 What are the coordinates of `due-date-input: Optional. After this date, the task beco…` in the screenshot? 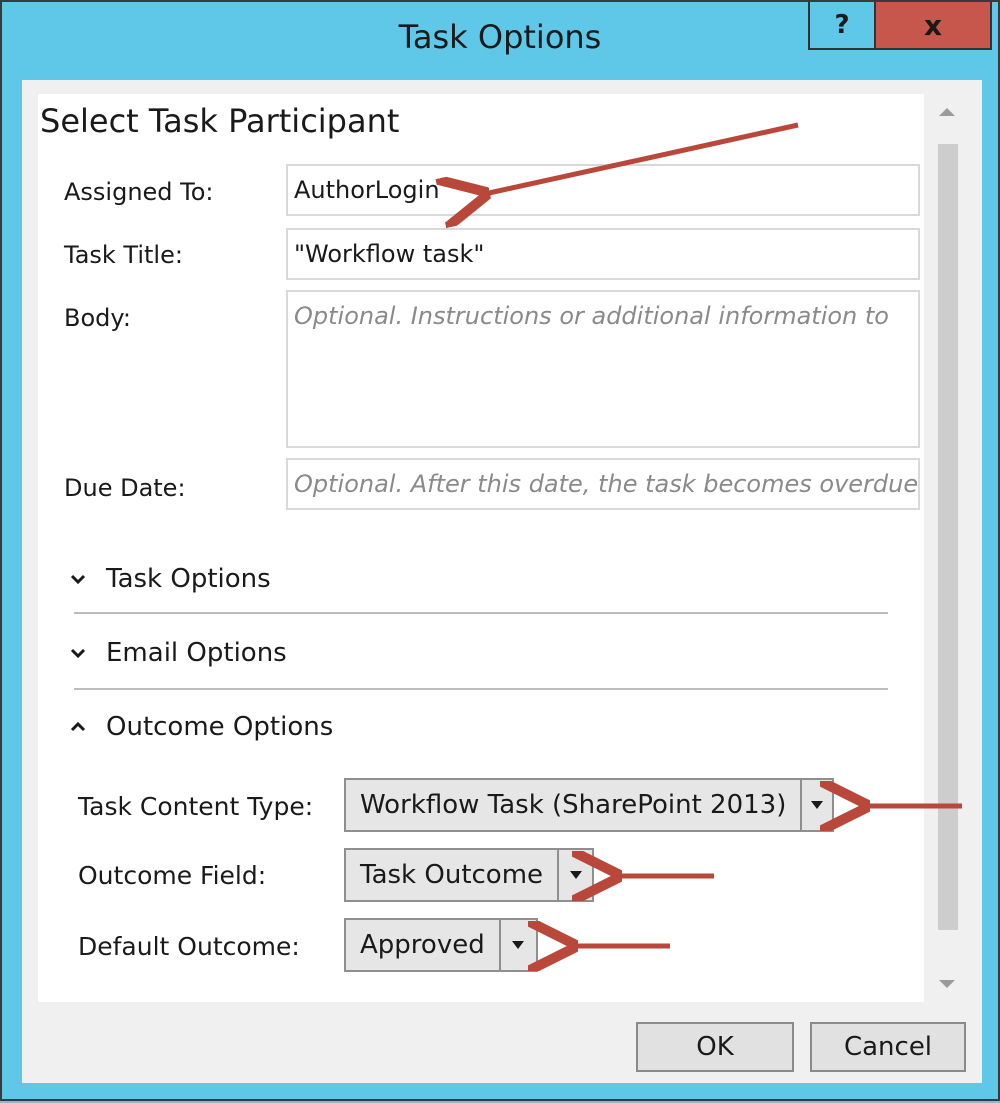 It's located at (603, 484).